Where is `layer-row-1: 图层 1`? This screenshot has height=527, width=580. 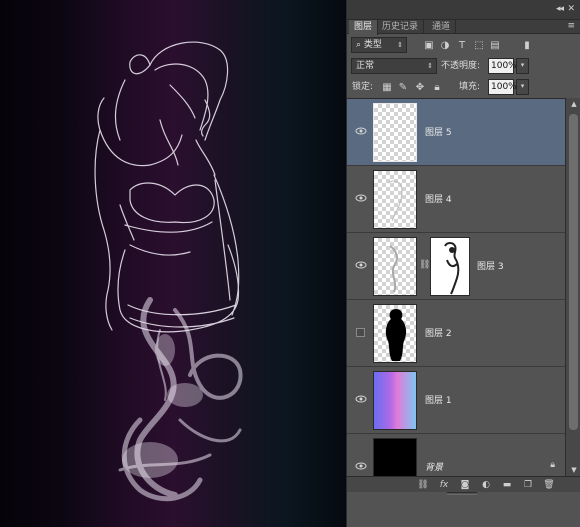
layer-row-1: 图层 1 is located at coordinates (456, 400).